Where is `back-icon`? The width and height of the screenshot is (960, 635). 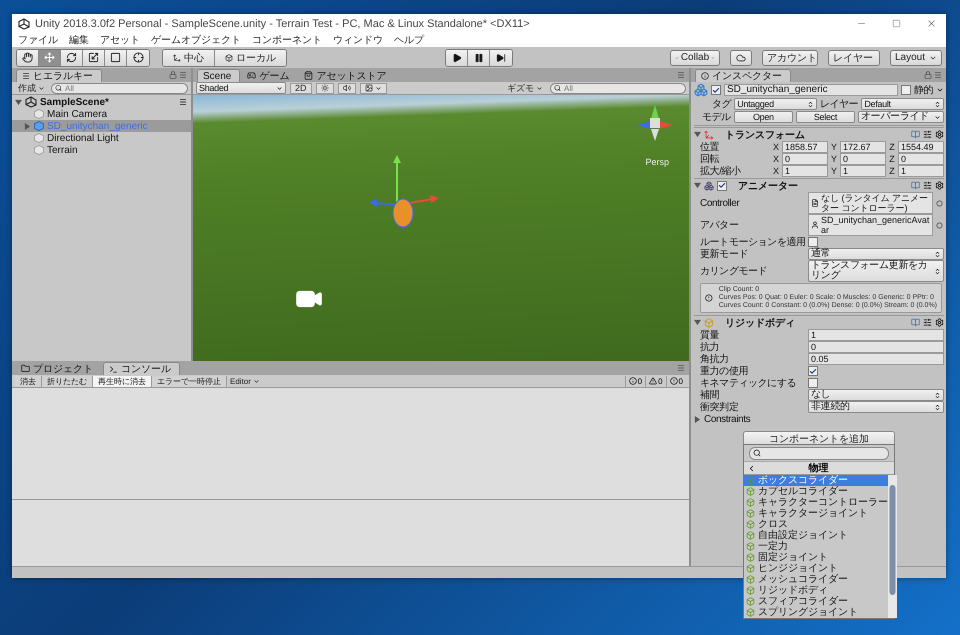 back-icon is located at coordinates (751, 468).